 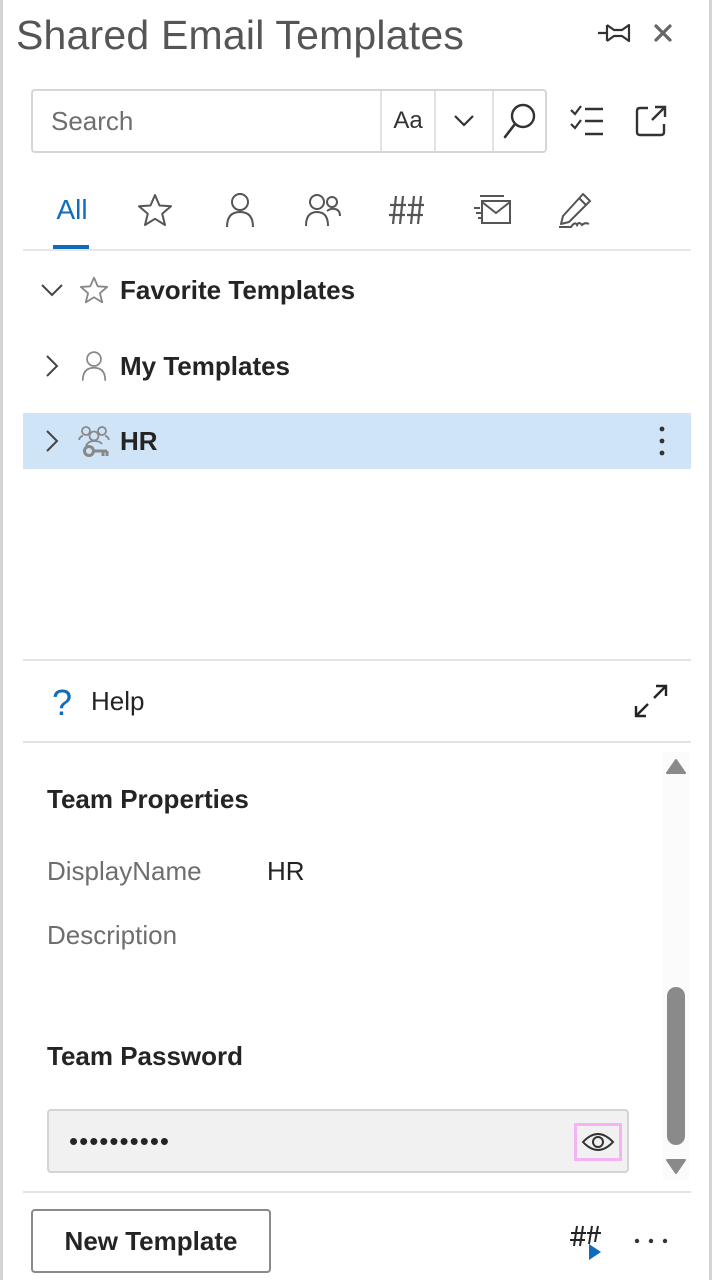 What do you see at coordinates (124, 871) in the screenshot?
I see `displayname-label: DisplayName` at bounding box center [124, 871].